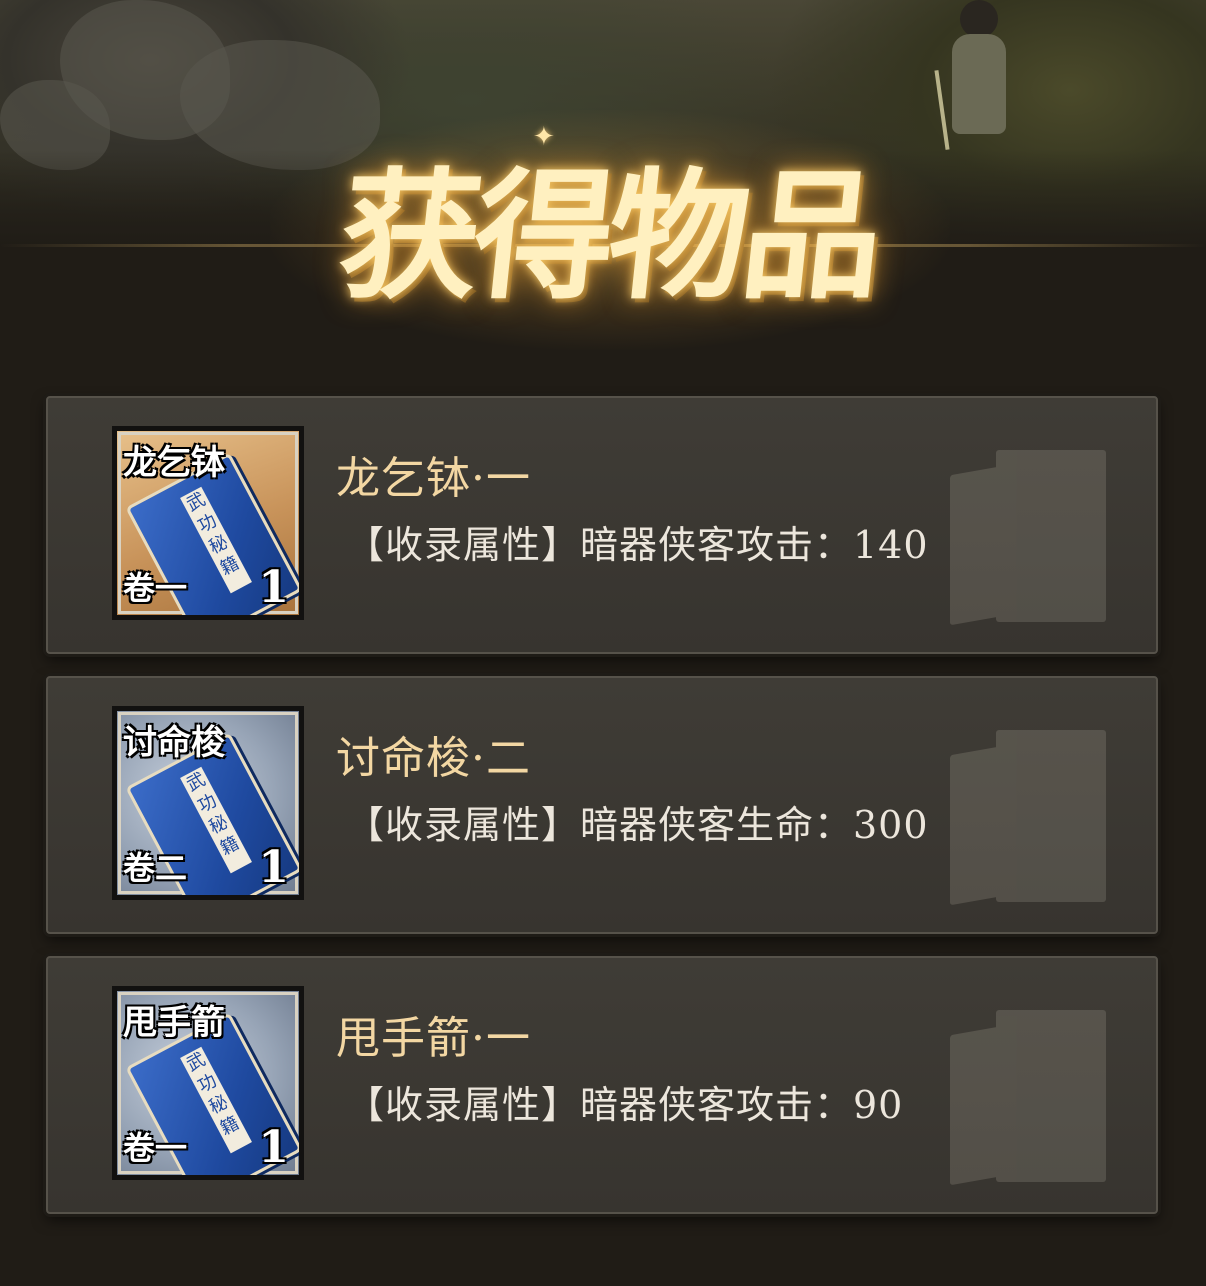 The width and height of the screenshot is (1206, 1286). I want to click on item-icon: 武功秘籍 讨命梭 卷二 1, so click(208, 803).